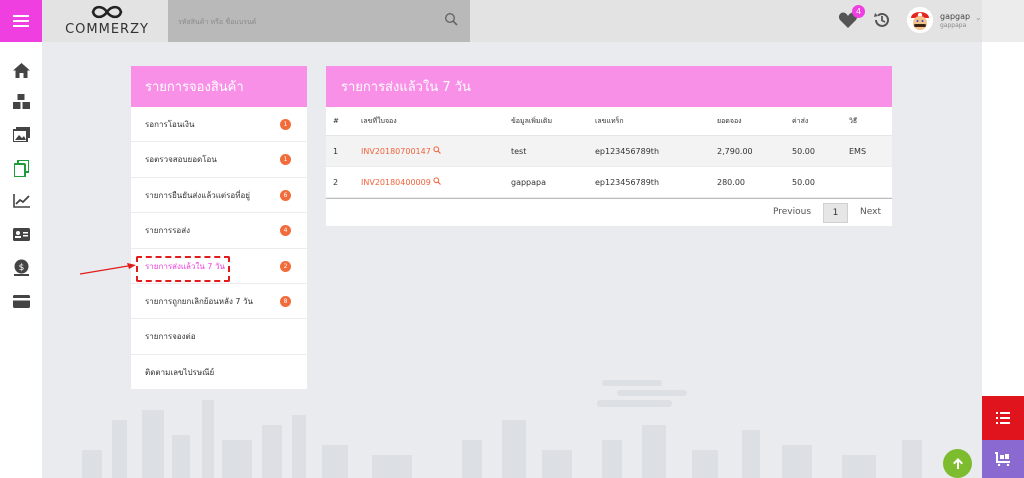  I want to click on menu-item-checking-transfer: รอตรวจสอบยอดโอน 1, so click(219, 160).